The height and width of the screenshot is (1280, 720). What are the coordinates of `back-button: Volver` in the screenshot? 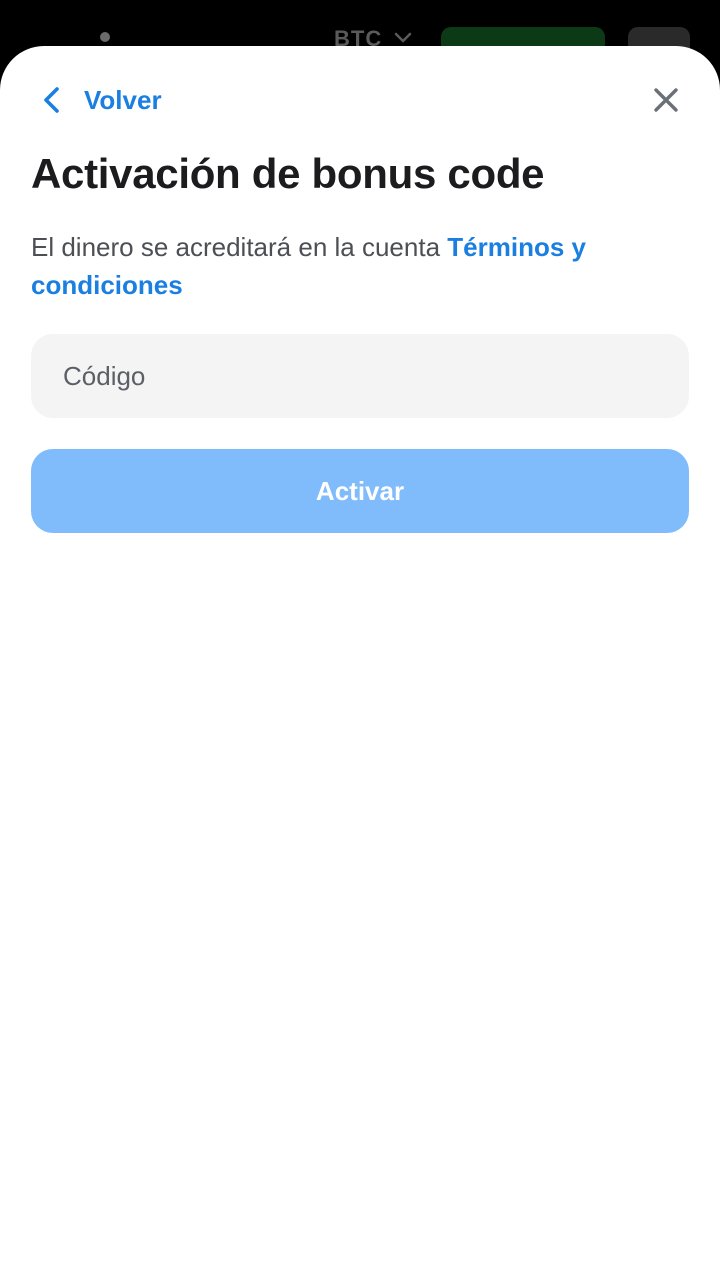 It's located at (101, 100).